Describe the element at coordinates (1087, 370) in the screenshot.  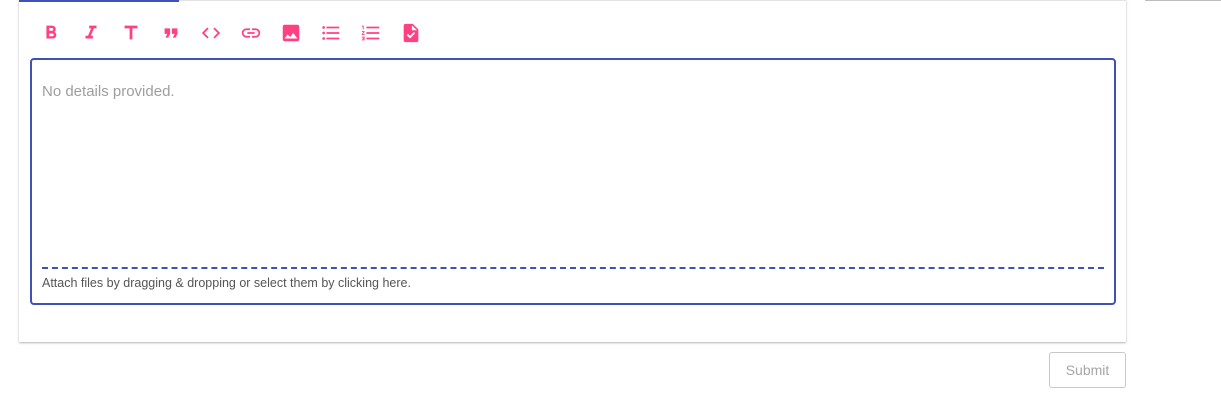
I see `submit-button: Submit` at that location.